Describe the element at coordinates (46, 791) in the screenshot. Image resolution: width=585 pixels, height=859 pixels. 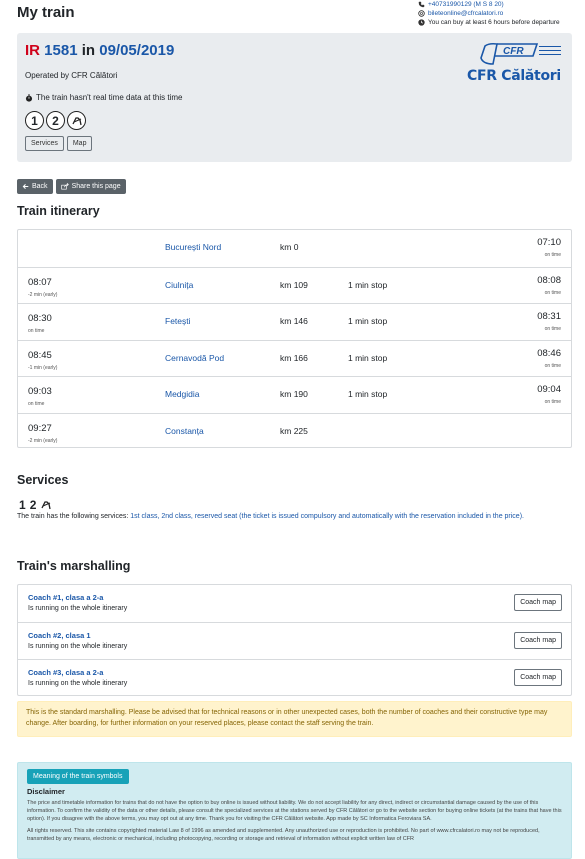
I see `disclaimer-title: Disclaimer` at that location.